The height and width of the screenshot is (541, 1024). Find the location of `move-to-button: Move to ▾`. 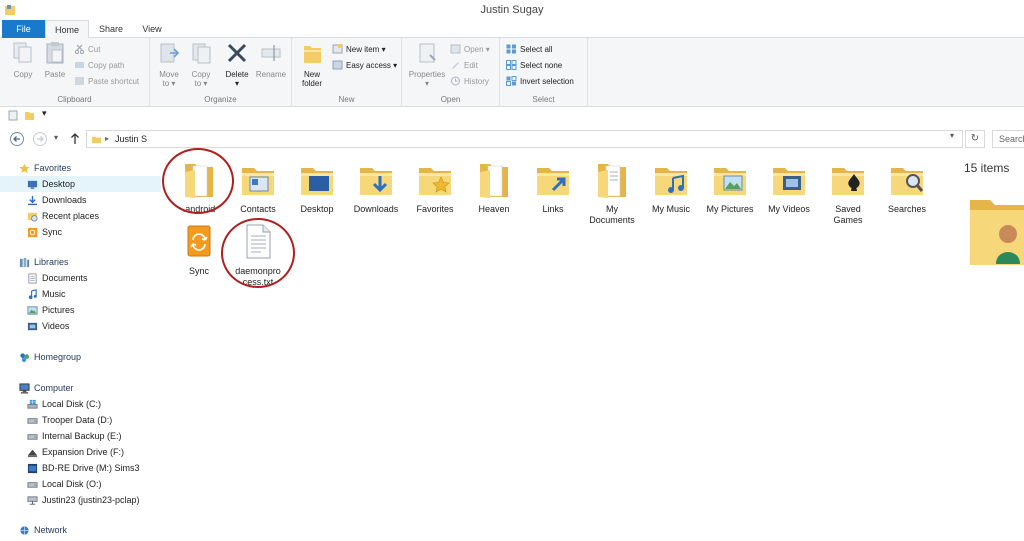

move-to-button: Move to ▾ is located at coordinates (169, 64).